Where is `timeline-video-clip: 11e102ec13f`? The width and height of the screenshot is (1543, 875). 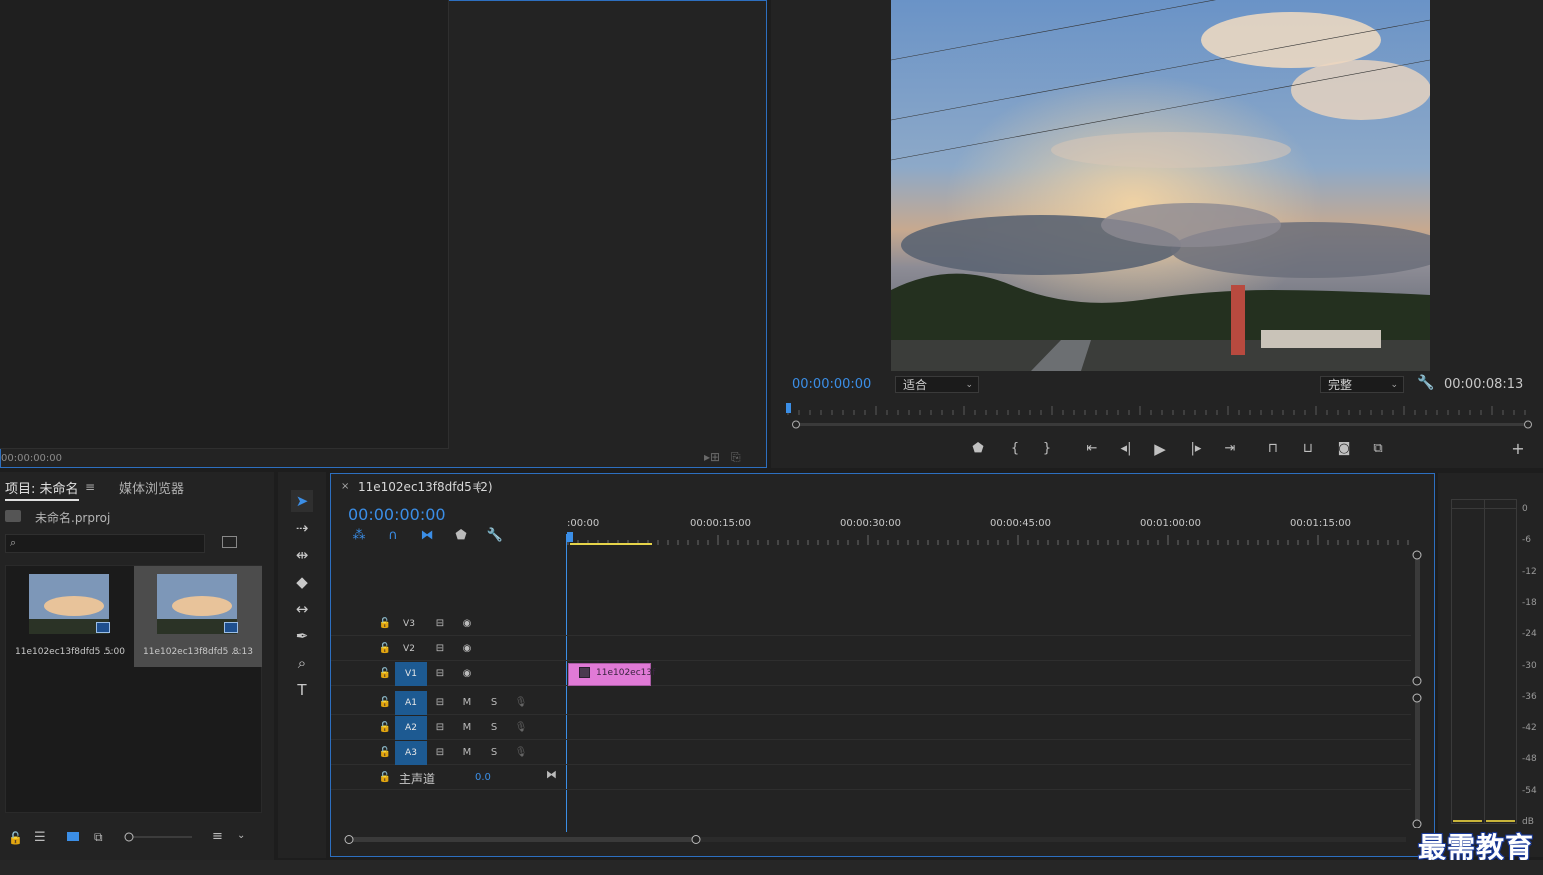
timeline-video-clip: 11e102ec13f is located at coordinates (611, 674).